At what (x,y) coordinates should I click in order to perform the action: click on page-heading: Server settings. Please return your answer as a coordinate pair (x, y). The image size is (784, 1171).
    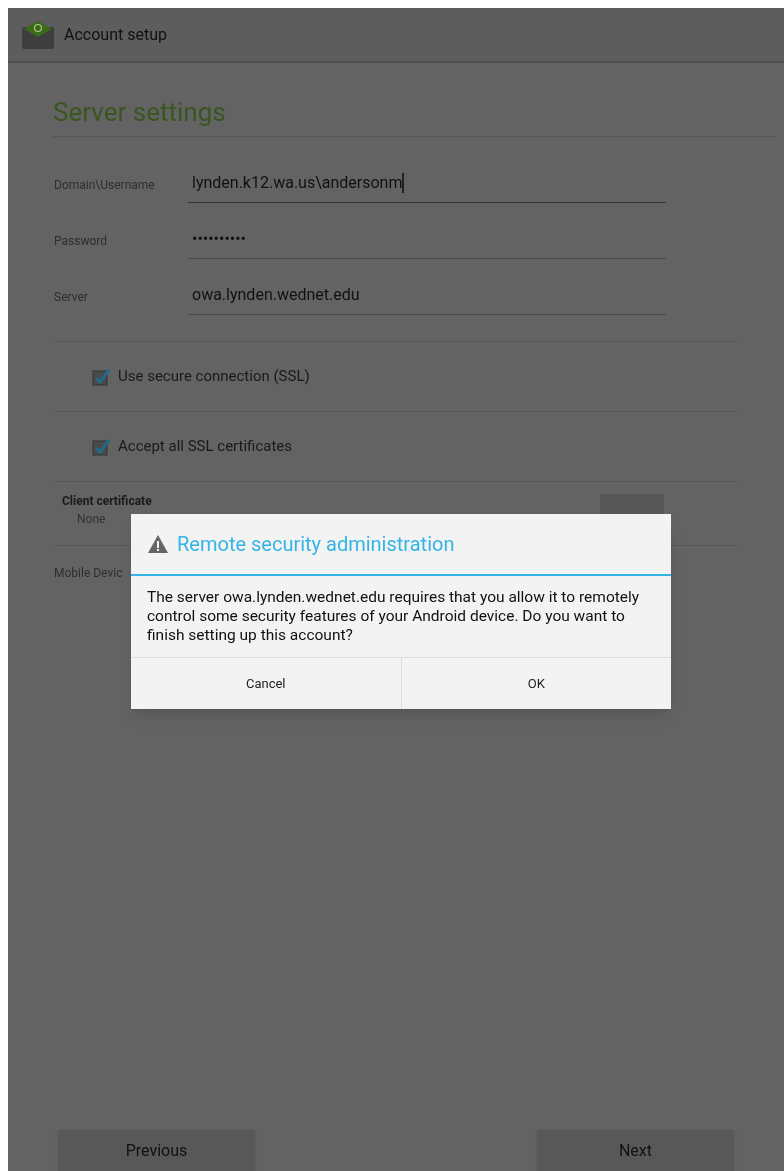
    Looking at the image, I should click on (139, 112).